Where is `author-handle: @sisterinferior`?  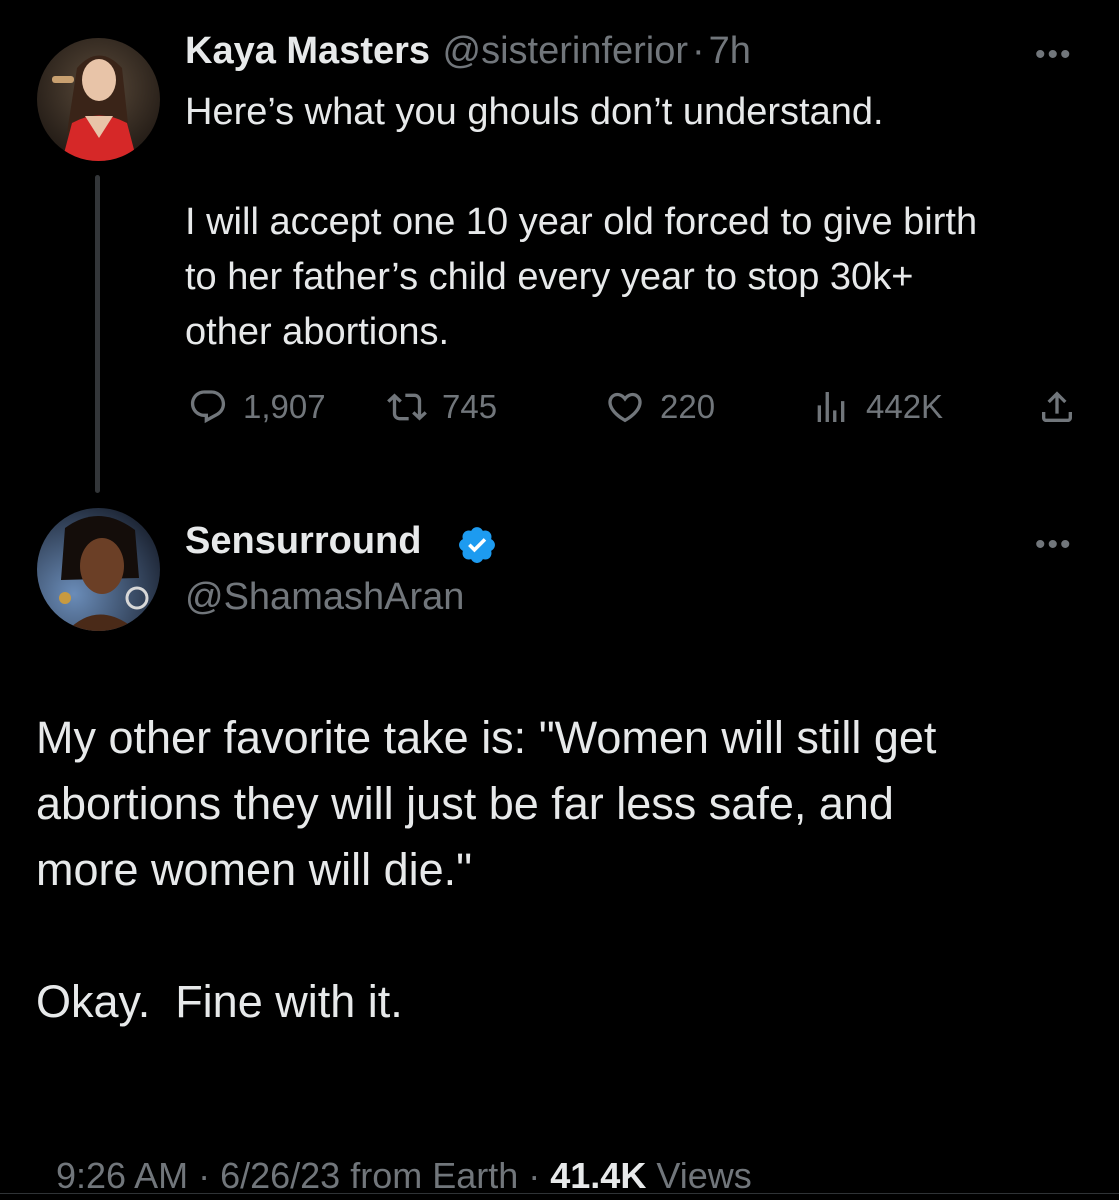
author-handle: @sisterinferior is located at coordinates (566, 51).